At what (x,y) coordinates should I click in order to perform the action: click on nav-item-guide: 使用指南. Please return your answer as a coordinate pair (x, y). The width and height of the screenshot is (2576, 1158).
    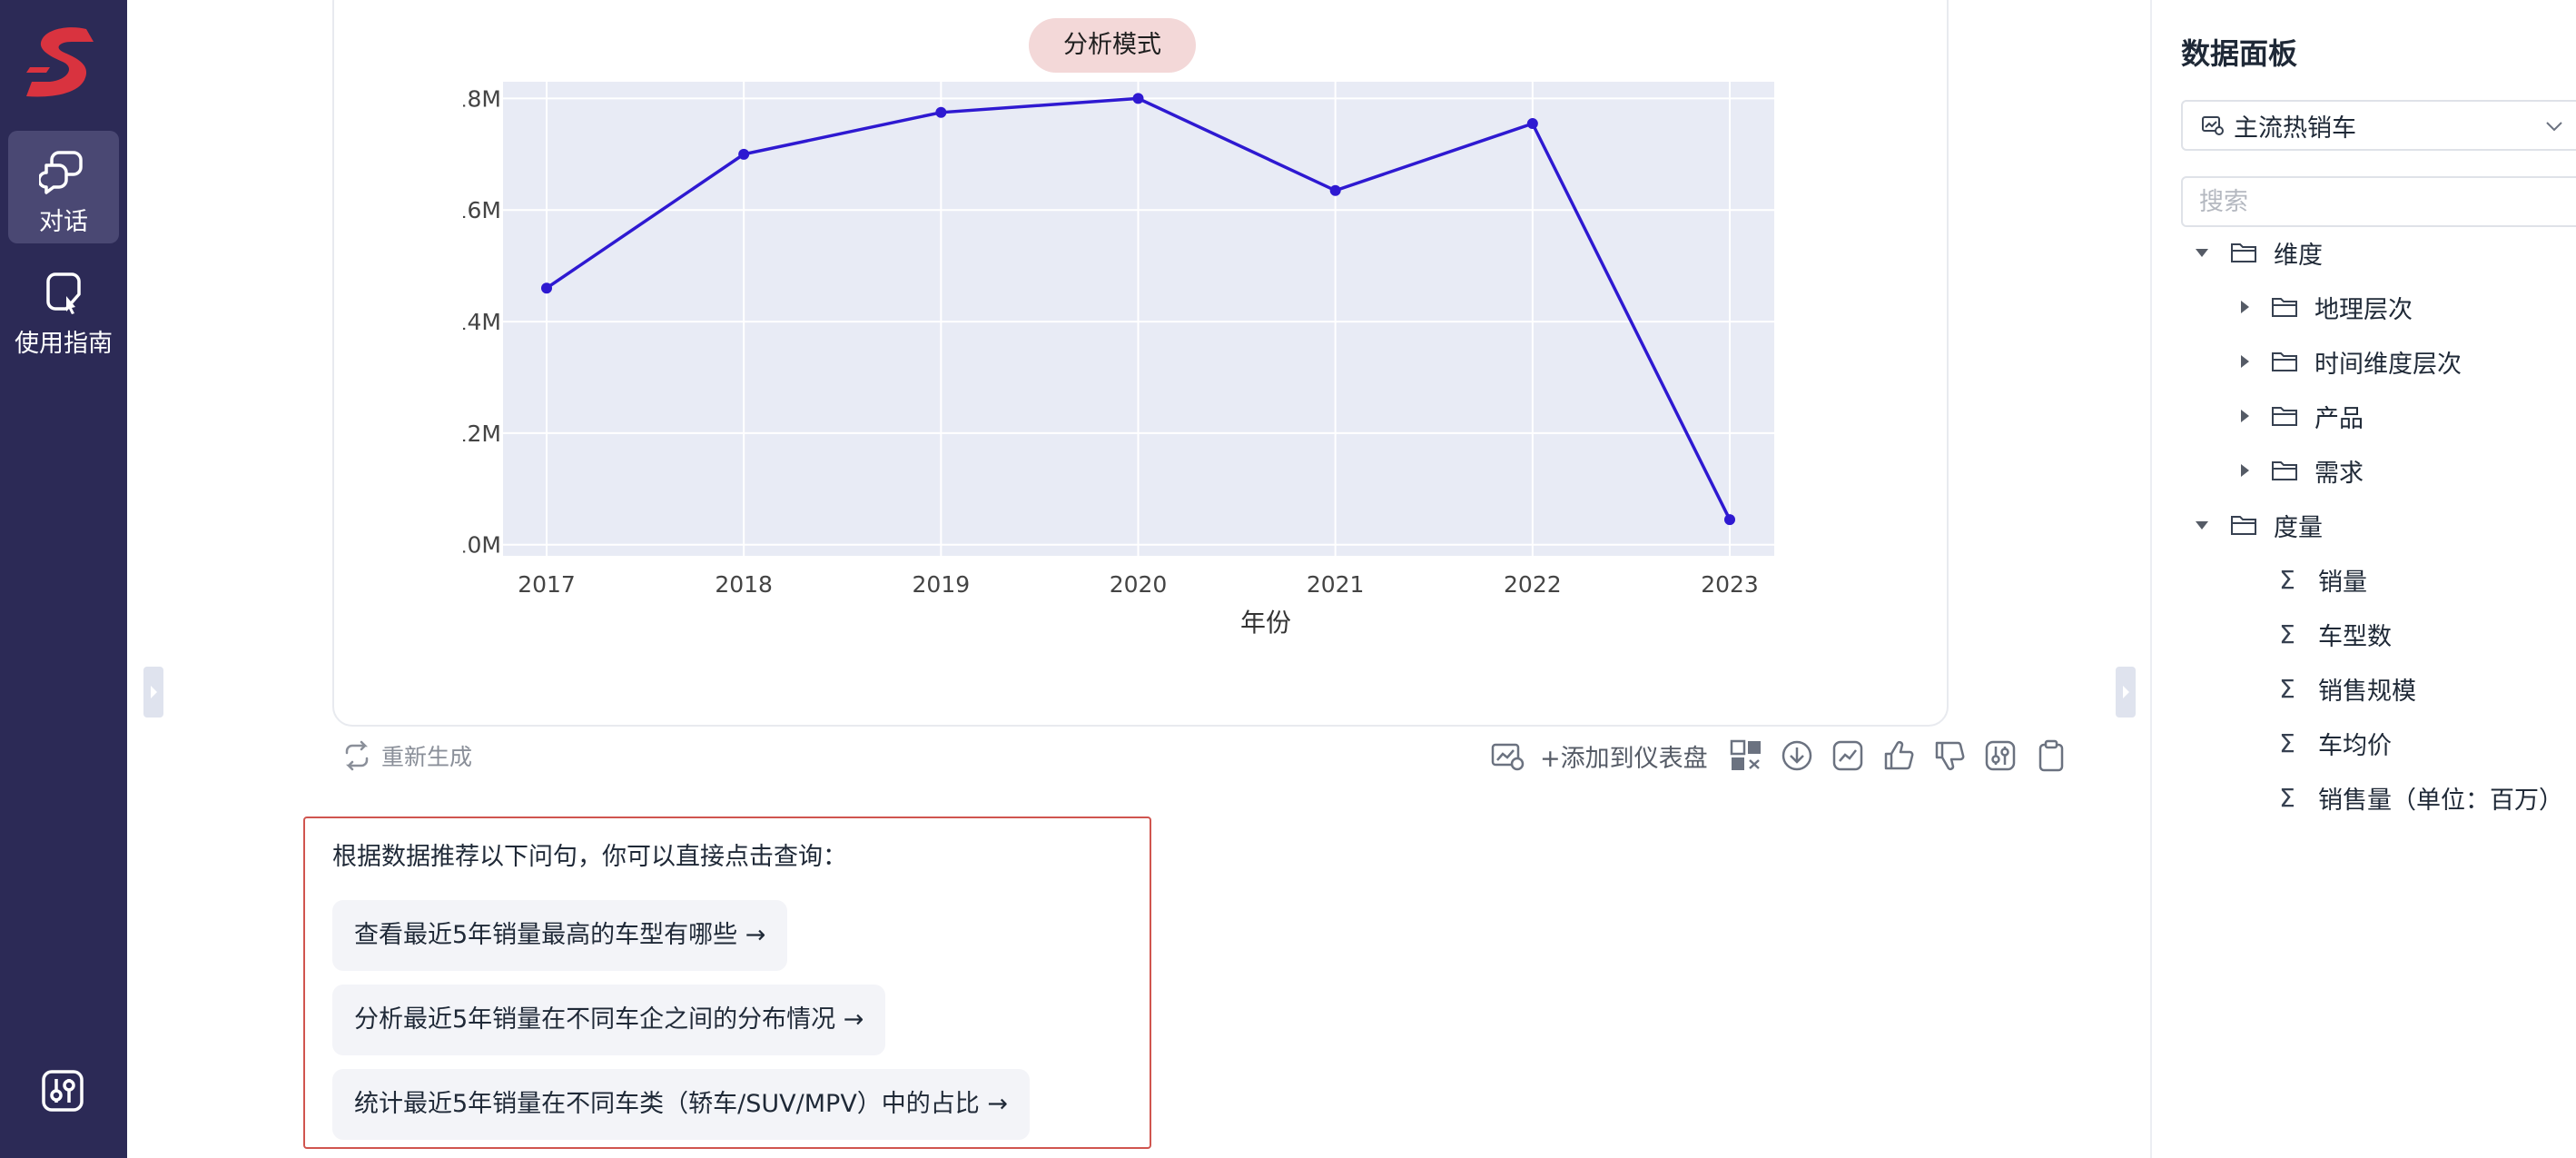
    Looking at the image, I should click on (63, 308).